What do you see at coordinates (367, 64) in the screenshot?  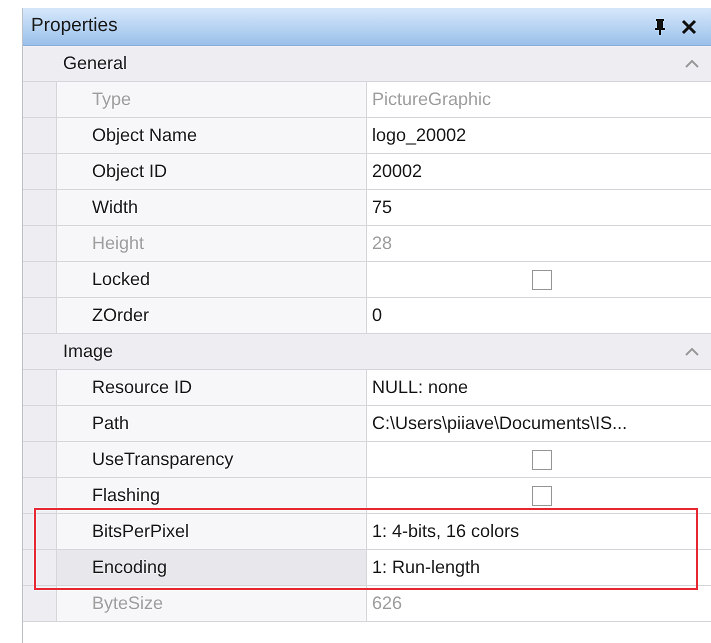 I see `category-header: General` at bounding box center [367, 64].